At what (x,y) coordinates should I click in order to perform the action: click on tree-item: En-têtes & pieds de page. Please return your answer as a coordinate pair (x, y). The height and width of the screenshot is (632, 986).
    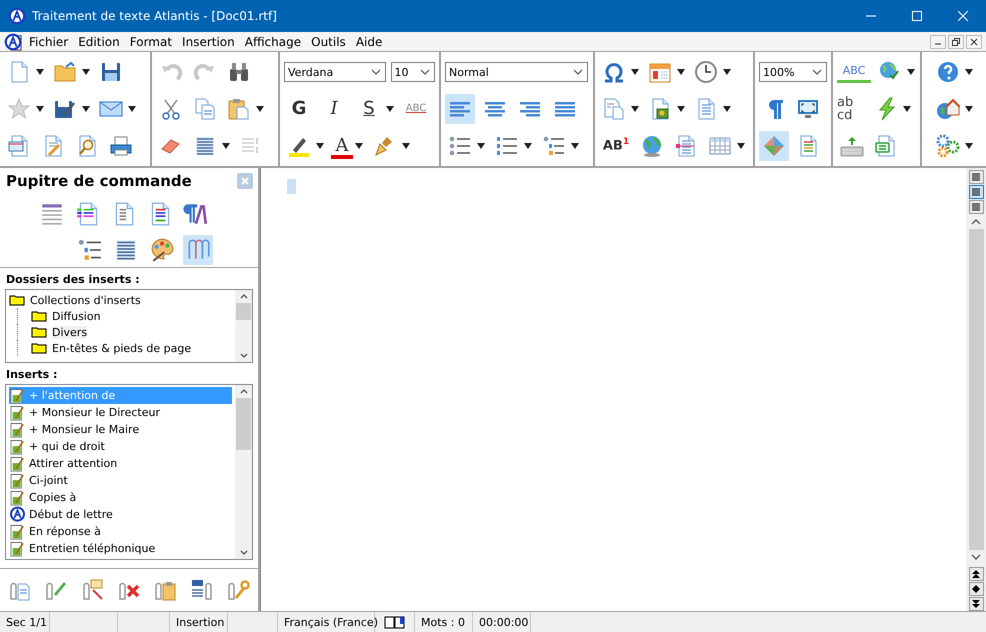
    Looking at the image, I should click on (112, 348).